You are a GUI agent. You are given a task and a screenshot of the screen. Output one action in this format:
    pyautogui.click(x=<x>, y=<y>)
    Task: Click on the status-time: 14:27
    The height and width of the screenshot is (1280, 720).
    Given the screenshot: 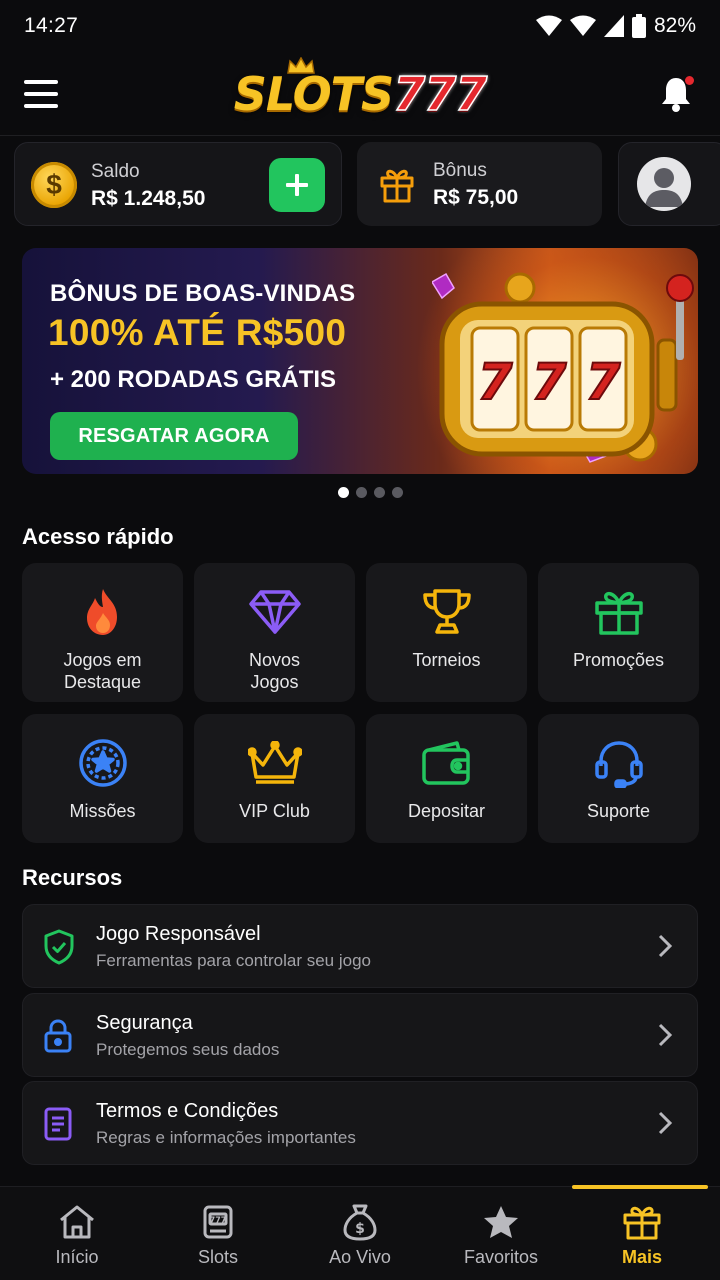 What is the action you would take?
    pyautogui.click(x=51, y=25)
    